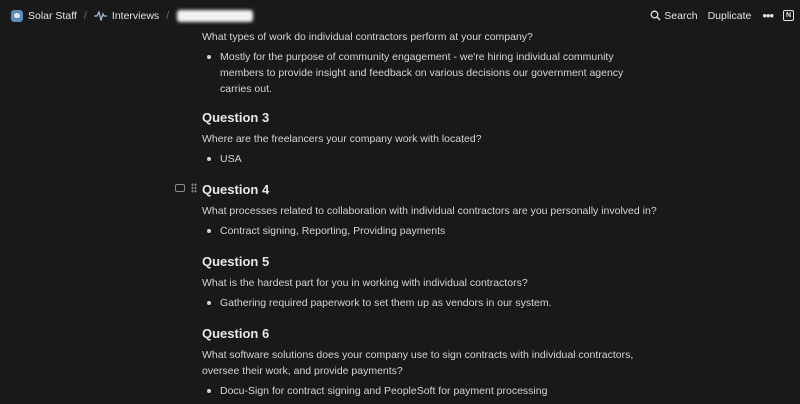 The image size is (800, 404). What do you see at coordinates (236, 189) in the screenshot?
I see `question-4-heading: Question 4` at bounding box center [236, 189].